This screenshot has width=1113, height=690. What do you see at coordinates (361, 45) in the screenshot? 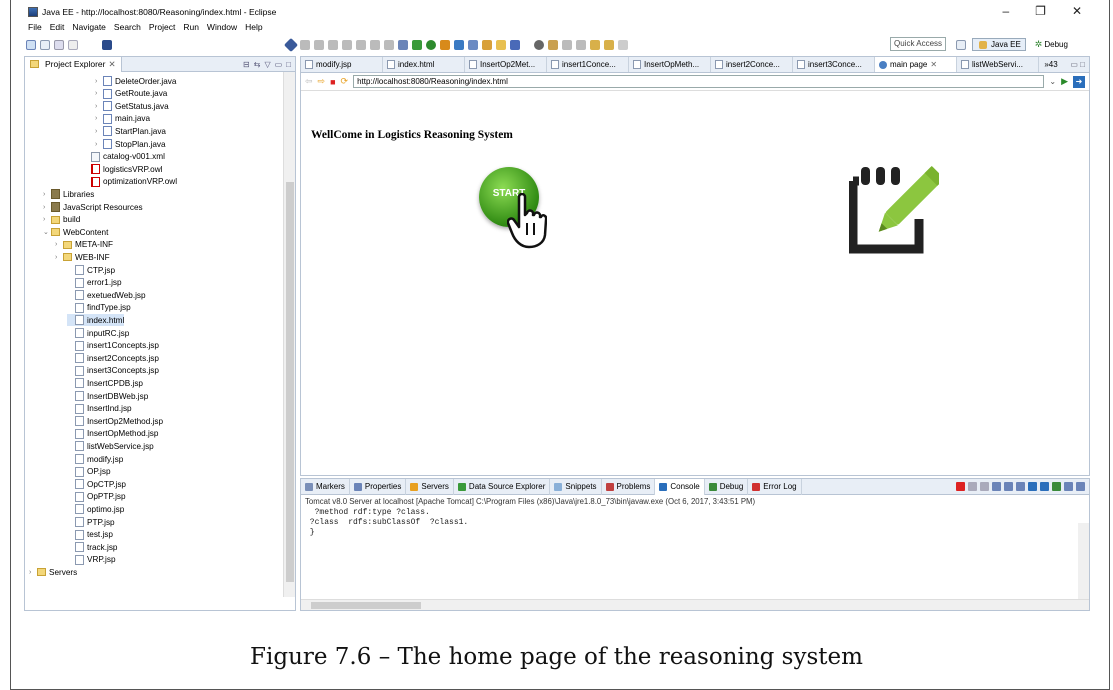
I see `step-into-icon` at bounding box center [361, 45].